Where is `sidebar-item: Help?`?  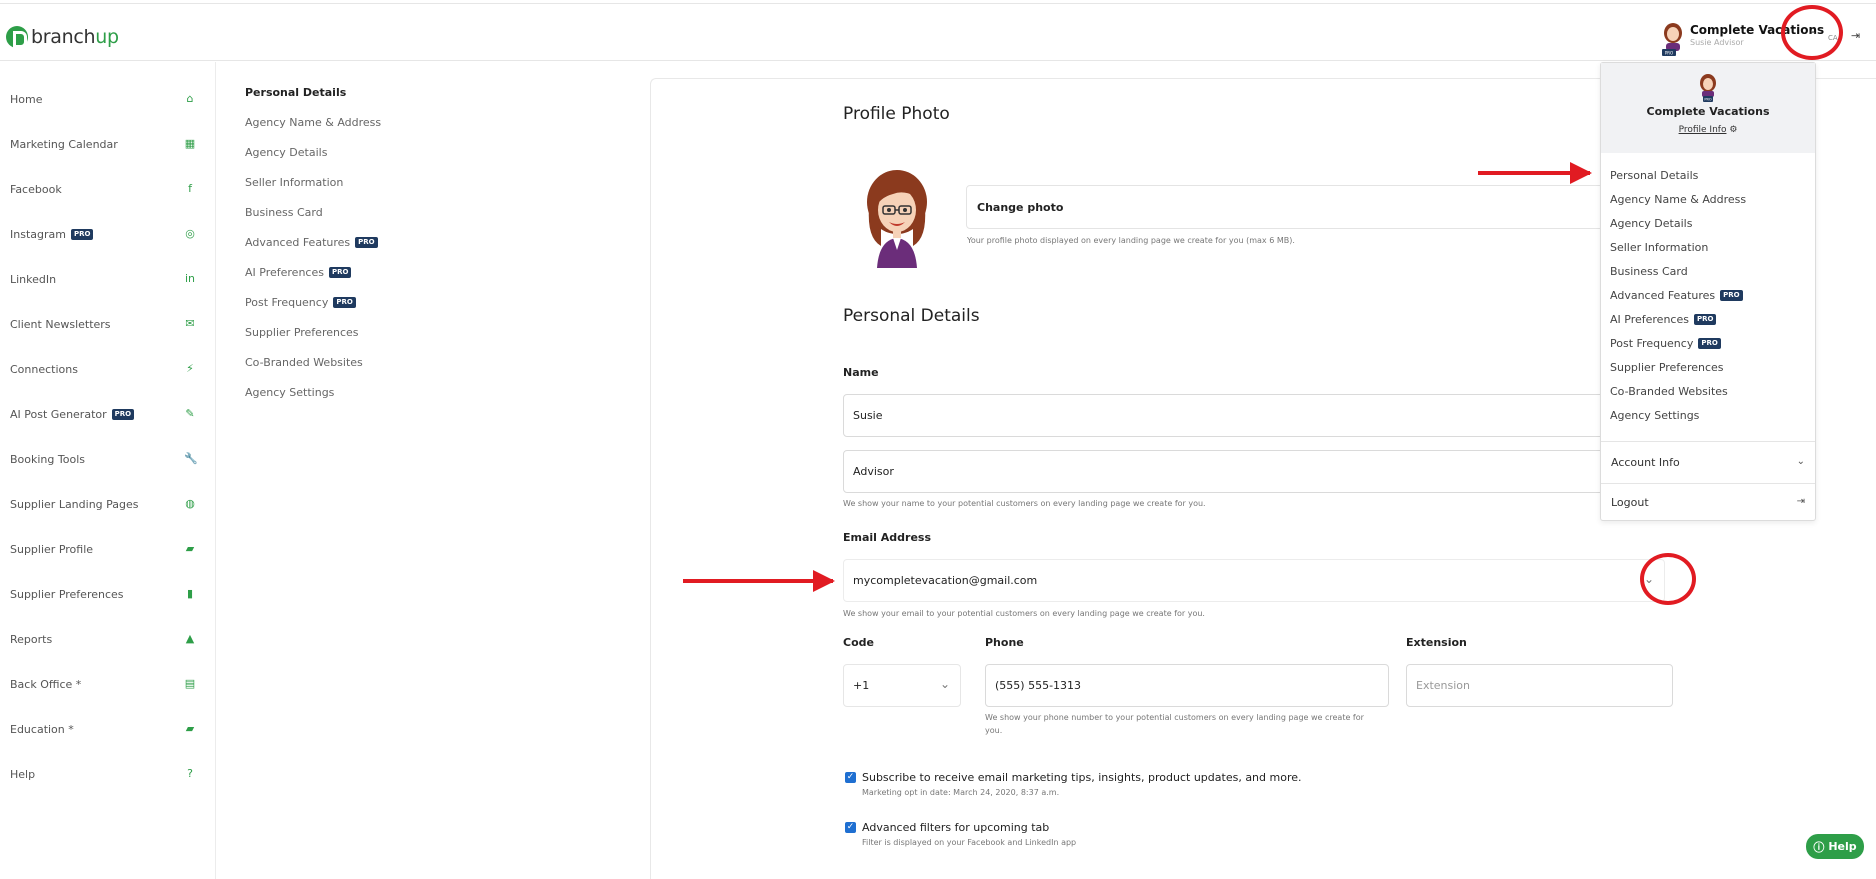
sidebar-item: Help? is located at coordinates (108, 774).